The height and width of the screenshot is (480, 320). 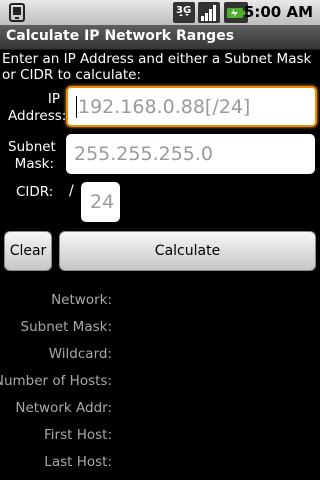 I want to click on result-wildcard-label: Wildcard:, so click(x=80, y=354).